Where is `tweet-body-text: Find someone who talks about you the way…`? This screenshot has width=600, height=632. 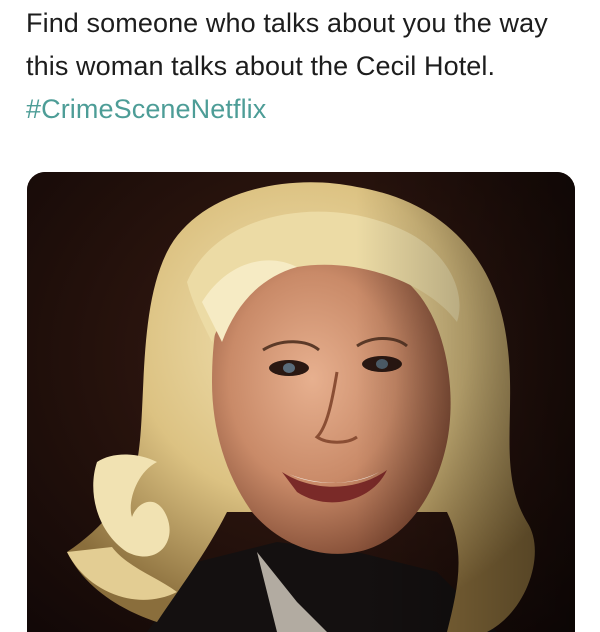
tweet-body-text: Find someone who talks about you the way… is located at coordinates (287, 44).